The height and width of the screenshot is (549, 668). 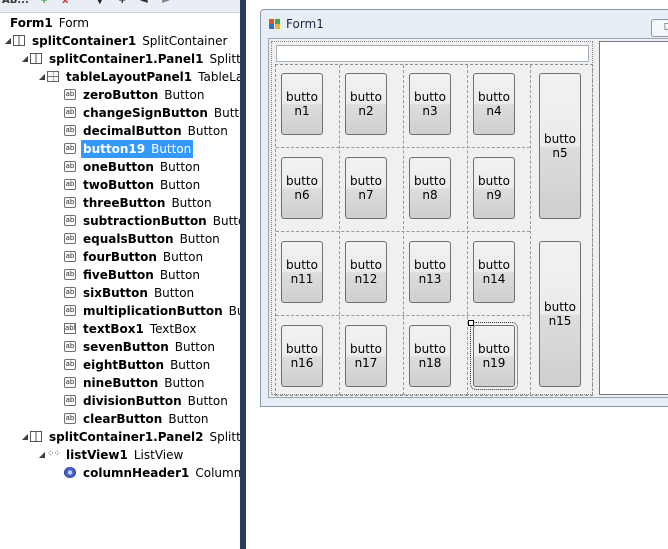 I want to click on control-name: eightButton, so click(x=124, y=365).